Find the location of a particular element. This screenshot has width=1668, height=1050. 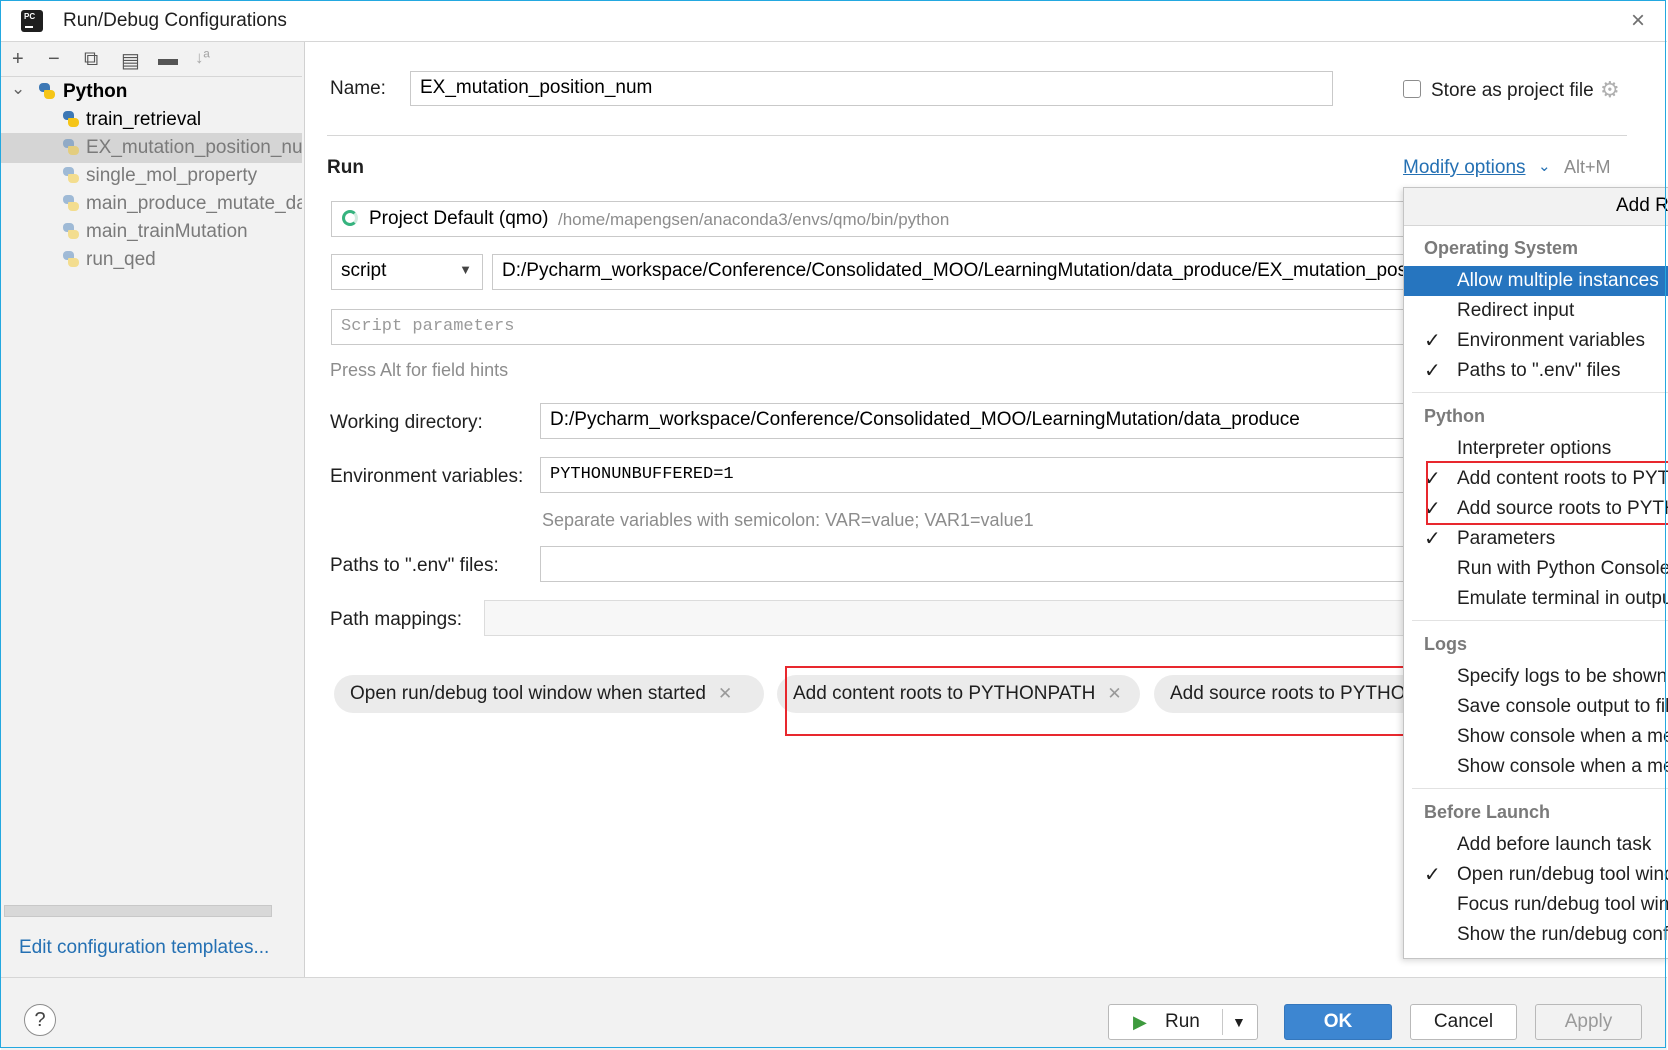

working-dir-label: Working directory: is located at coordinates (406, 422).